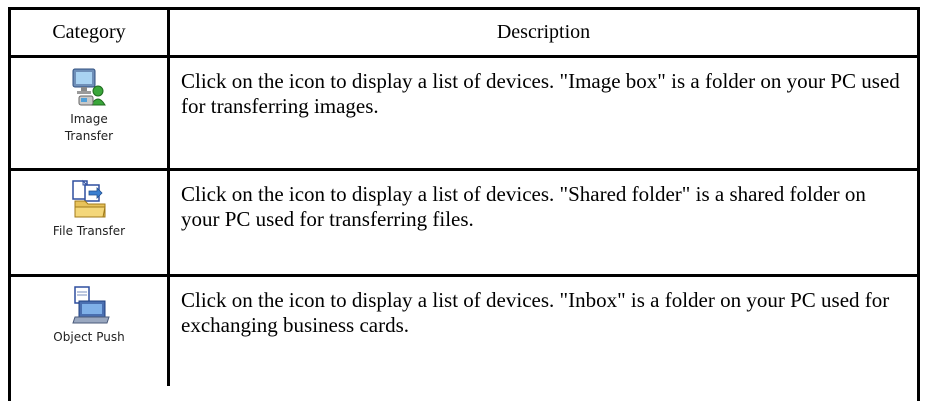 This screenshot has width=927, height=401. I want to click on category-label: Object Push, so click(89, 337).